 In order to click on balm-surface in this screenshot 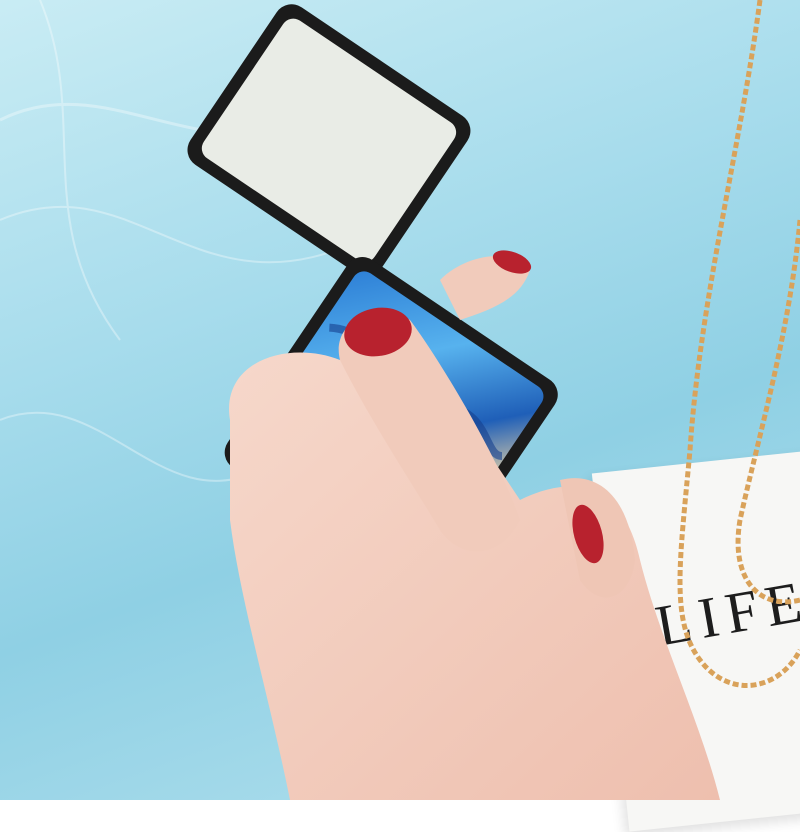, I will do `click(329, 140)`.